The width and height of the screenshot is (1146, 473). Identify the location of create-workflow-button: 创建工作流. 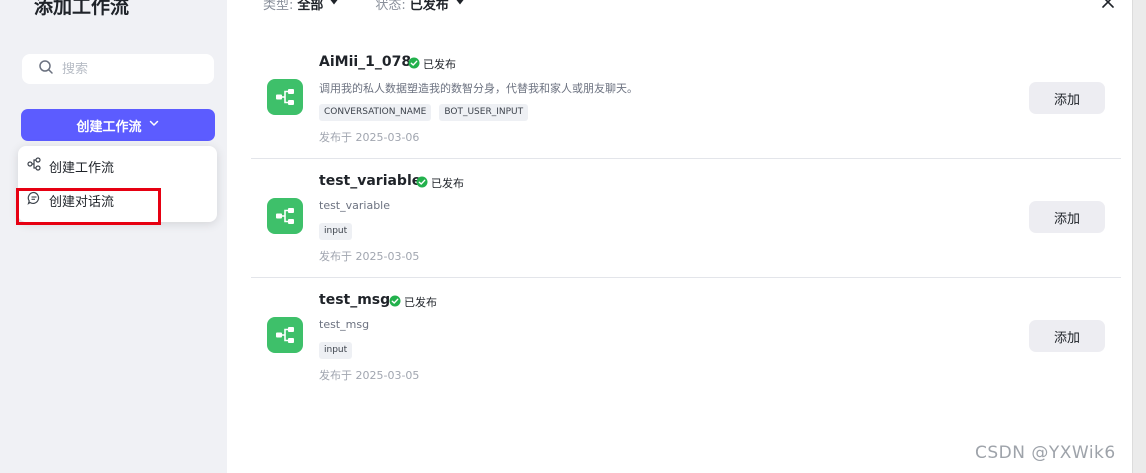
(118, 125).